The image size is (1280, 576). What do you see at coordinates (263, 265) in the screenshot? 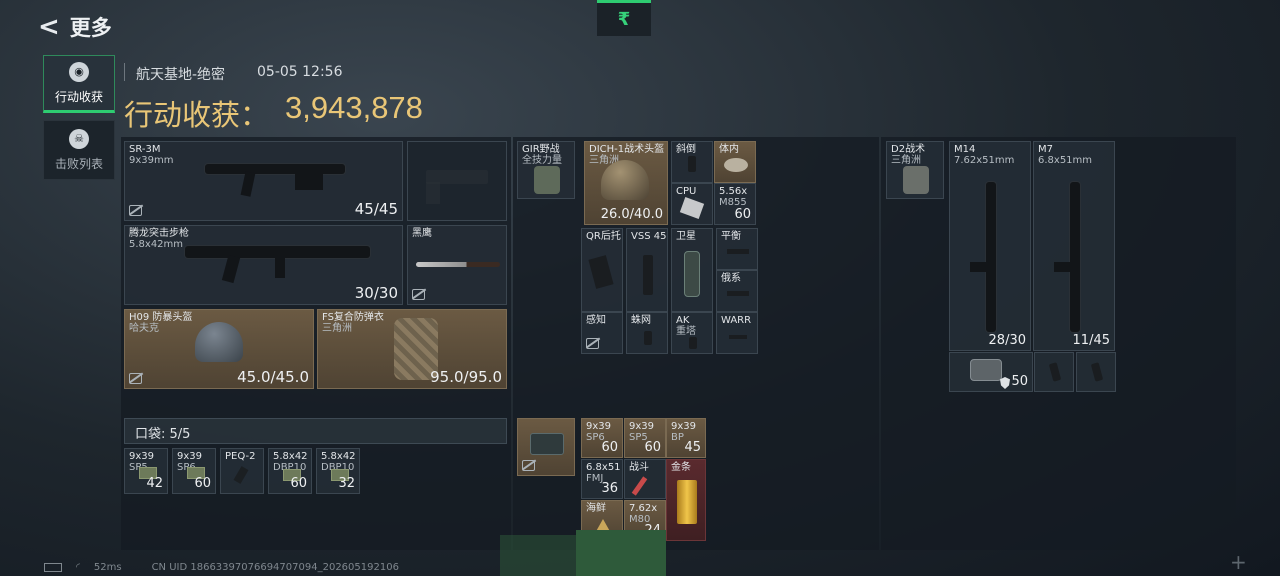
I see `secondary-weapon-slot: 腾龙突击步枪 5.8x42mm 30/30` at bounding box center [263, 265].